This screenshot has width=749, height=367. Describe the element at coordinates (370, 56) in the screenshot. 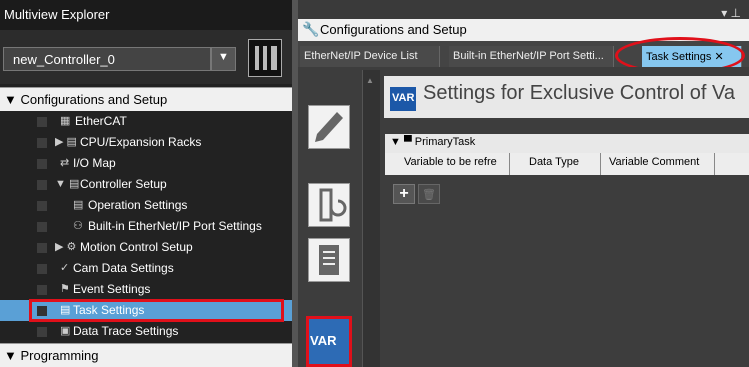

I see `tab-ethernet-device-list: EtherNet/IP Device List` at that location.